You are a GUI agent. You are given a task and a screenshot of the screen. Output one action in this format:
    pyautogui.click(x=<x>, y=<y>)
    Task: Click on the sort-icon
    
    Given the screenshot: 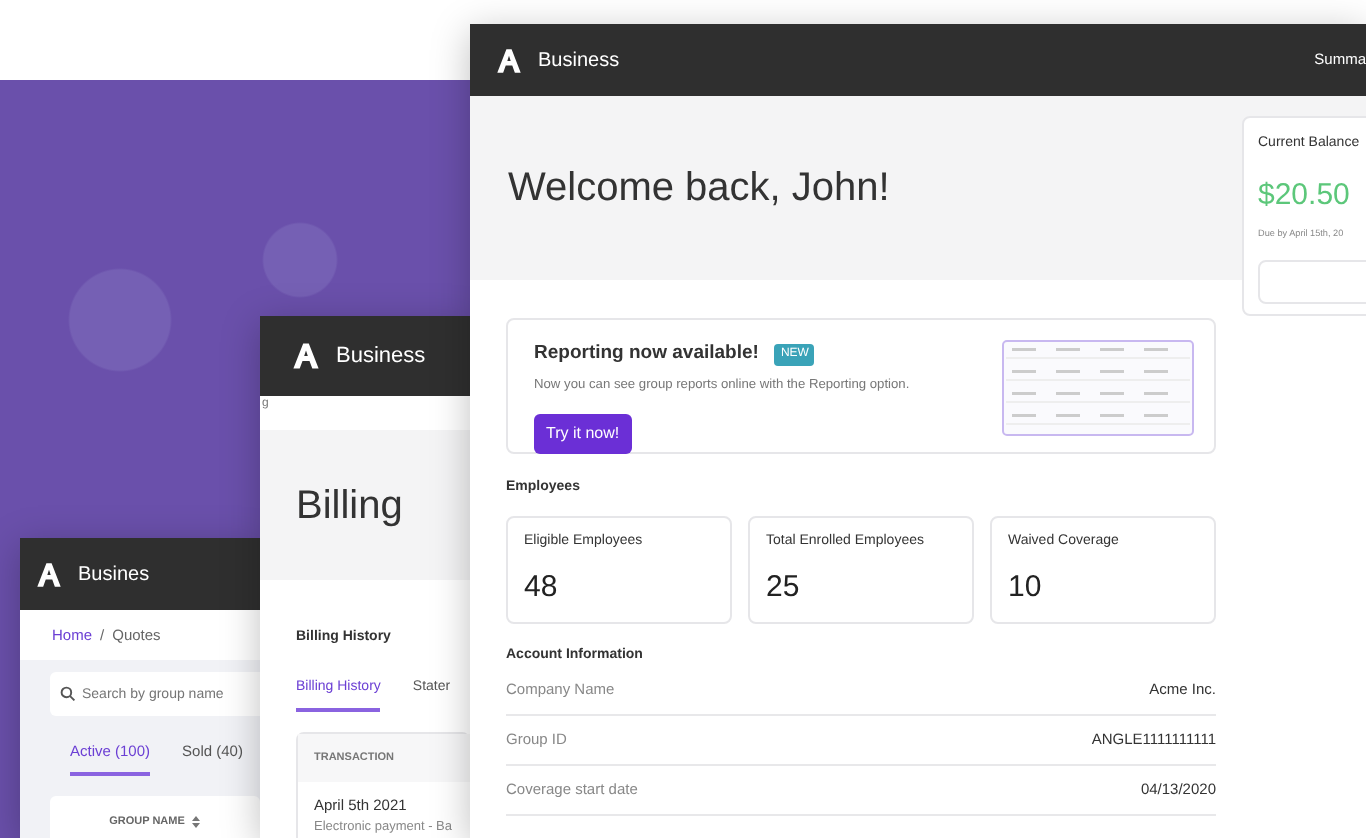 What is the action you would take?
    pyautogui.click(x=196, y=821)
    